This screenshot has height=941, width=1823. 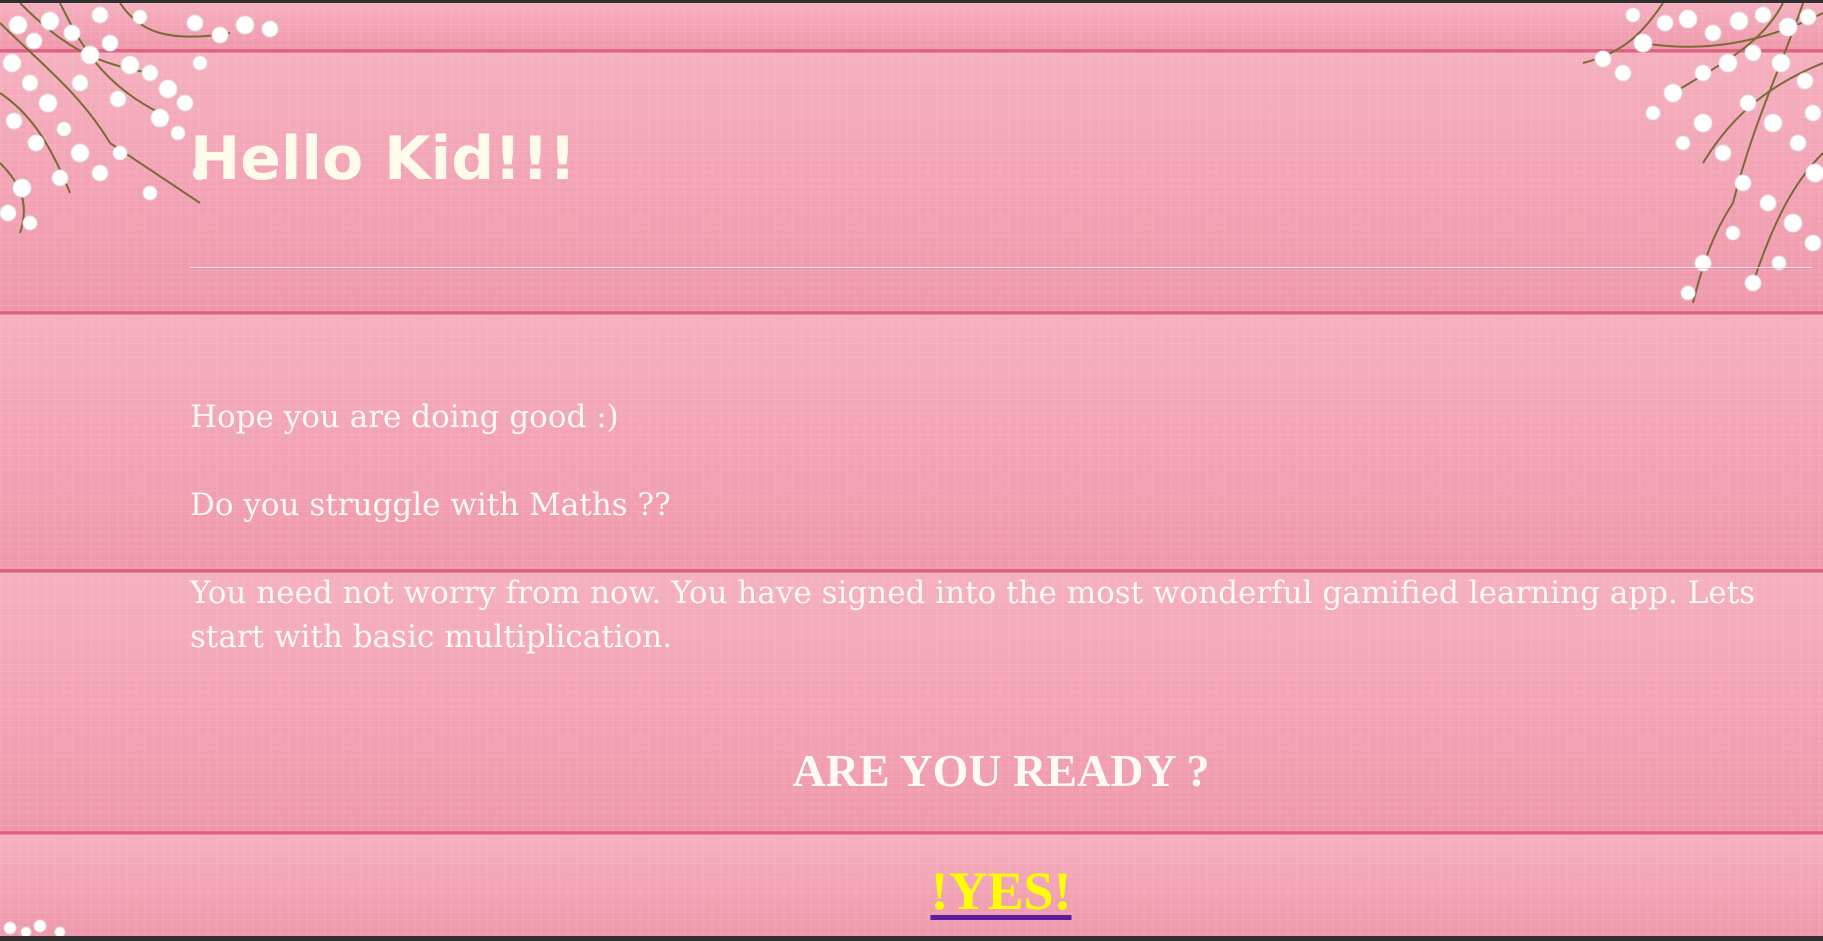 What do you see at coordinates (911, 27) in the screenshot?
I see `wood-plank` at bounding box center [911, 27].